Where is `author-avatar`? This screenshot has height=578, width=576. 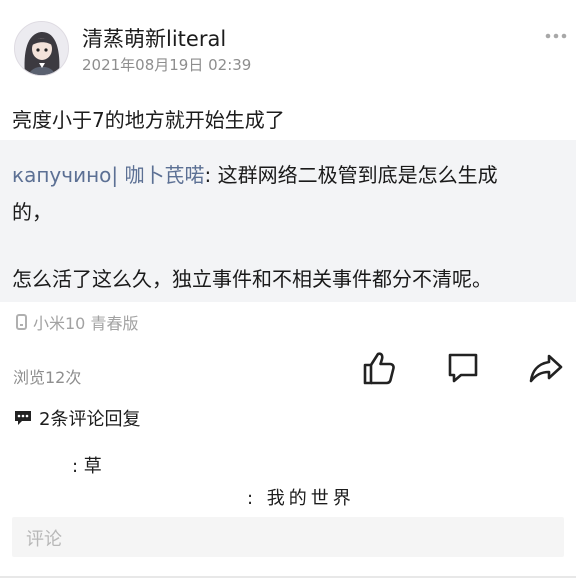 author-avatar is located at coordinates (41, 48).